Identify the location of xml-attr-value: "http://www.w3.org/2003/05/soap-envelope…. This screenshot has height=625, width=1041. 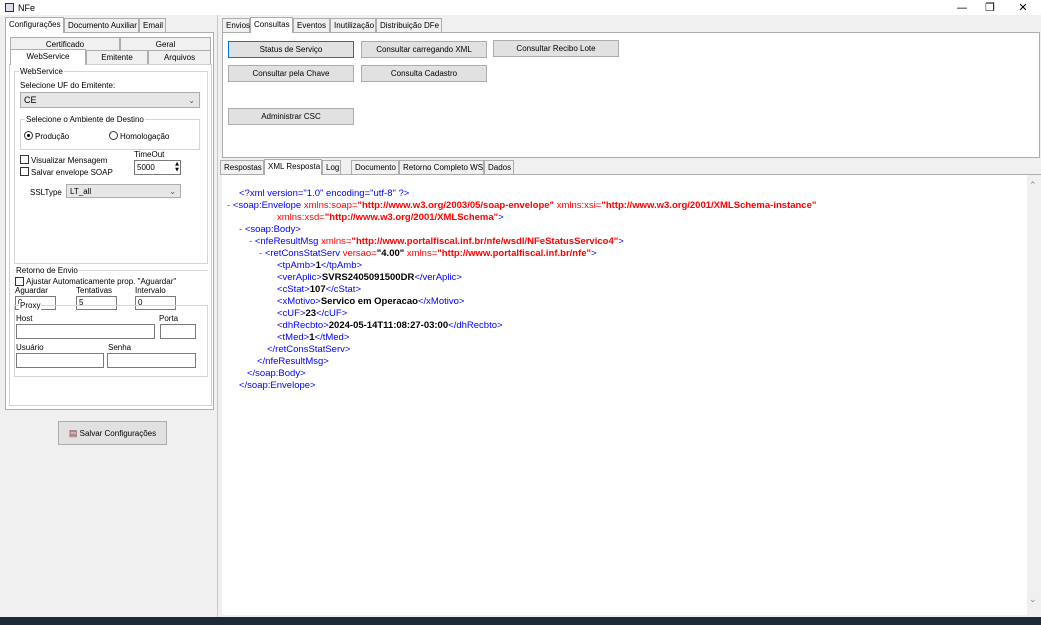
(456, 205).